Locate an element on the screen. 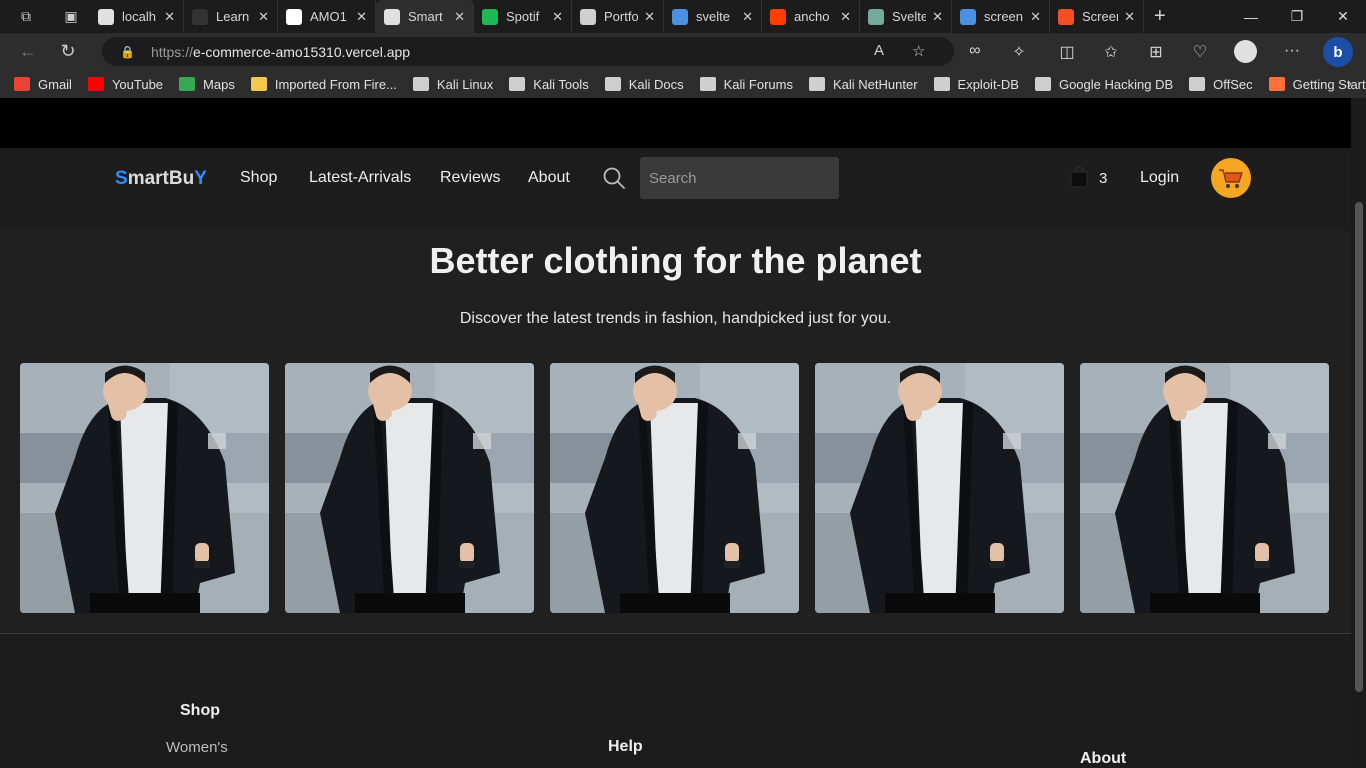 The image size is (1366, 768). browser-tab: svelte ✕ is located at coordinates (713, 16).